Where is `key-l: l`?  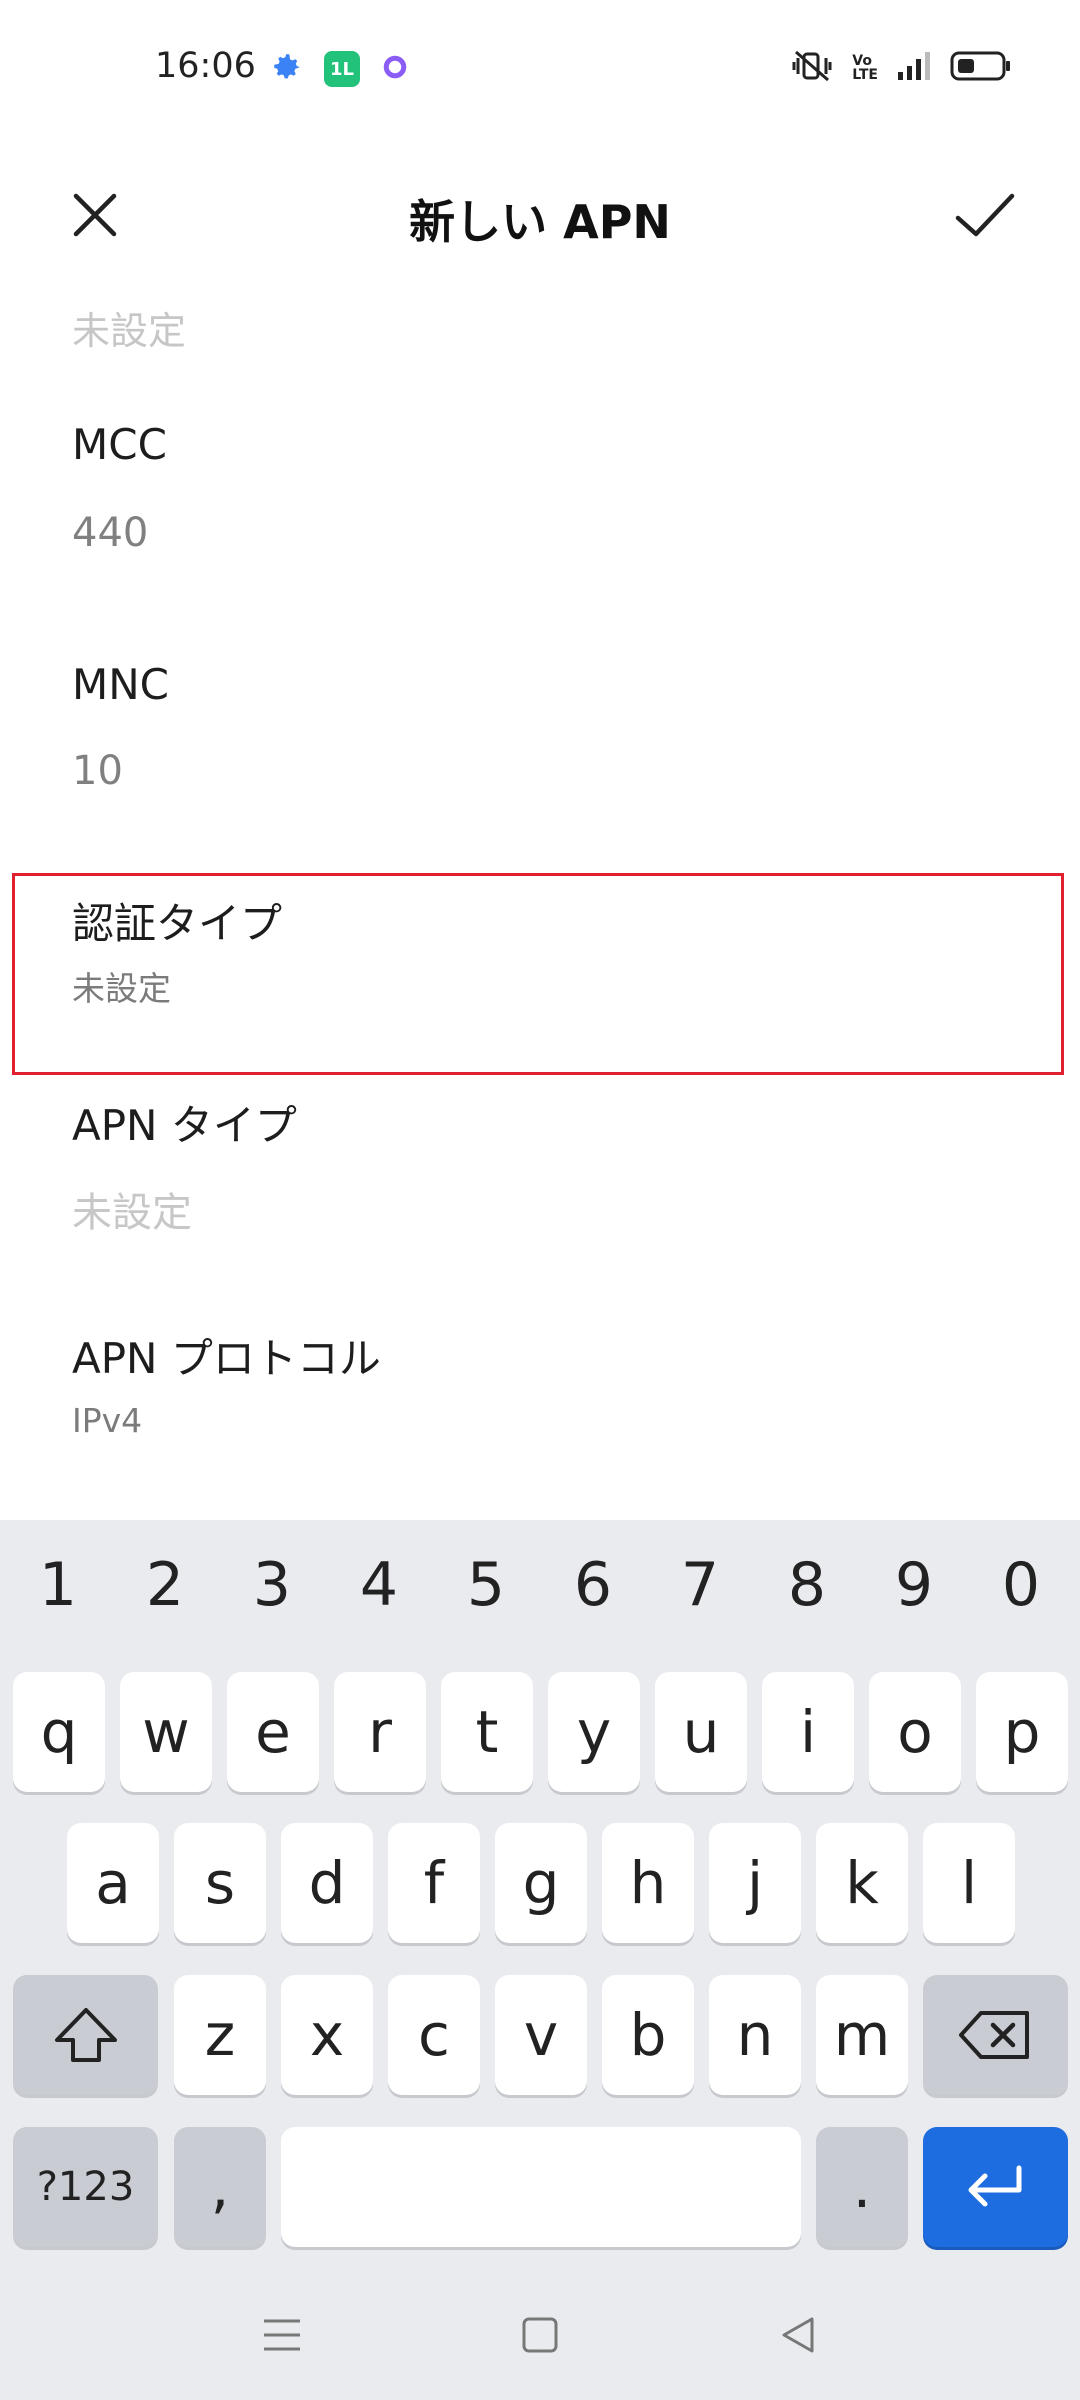 key-l: l is located at coordinates (969, 1883).